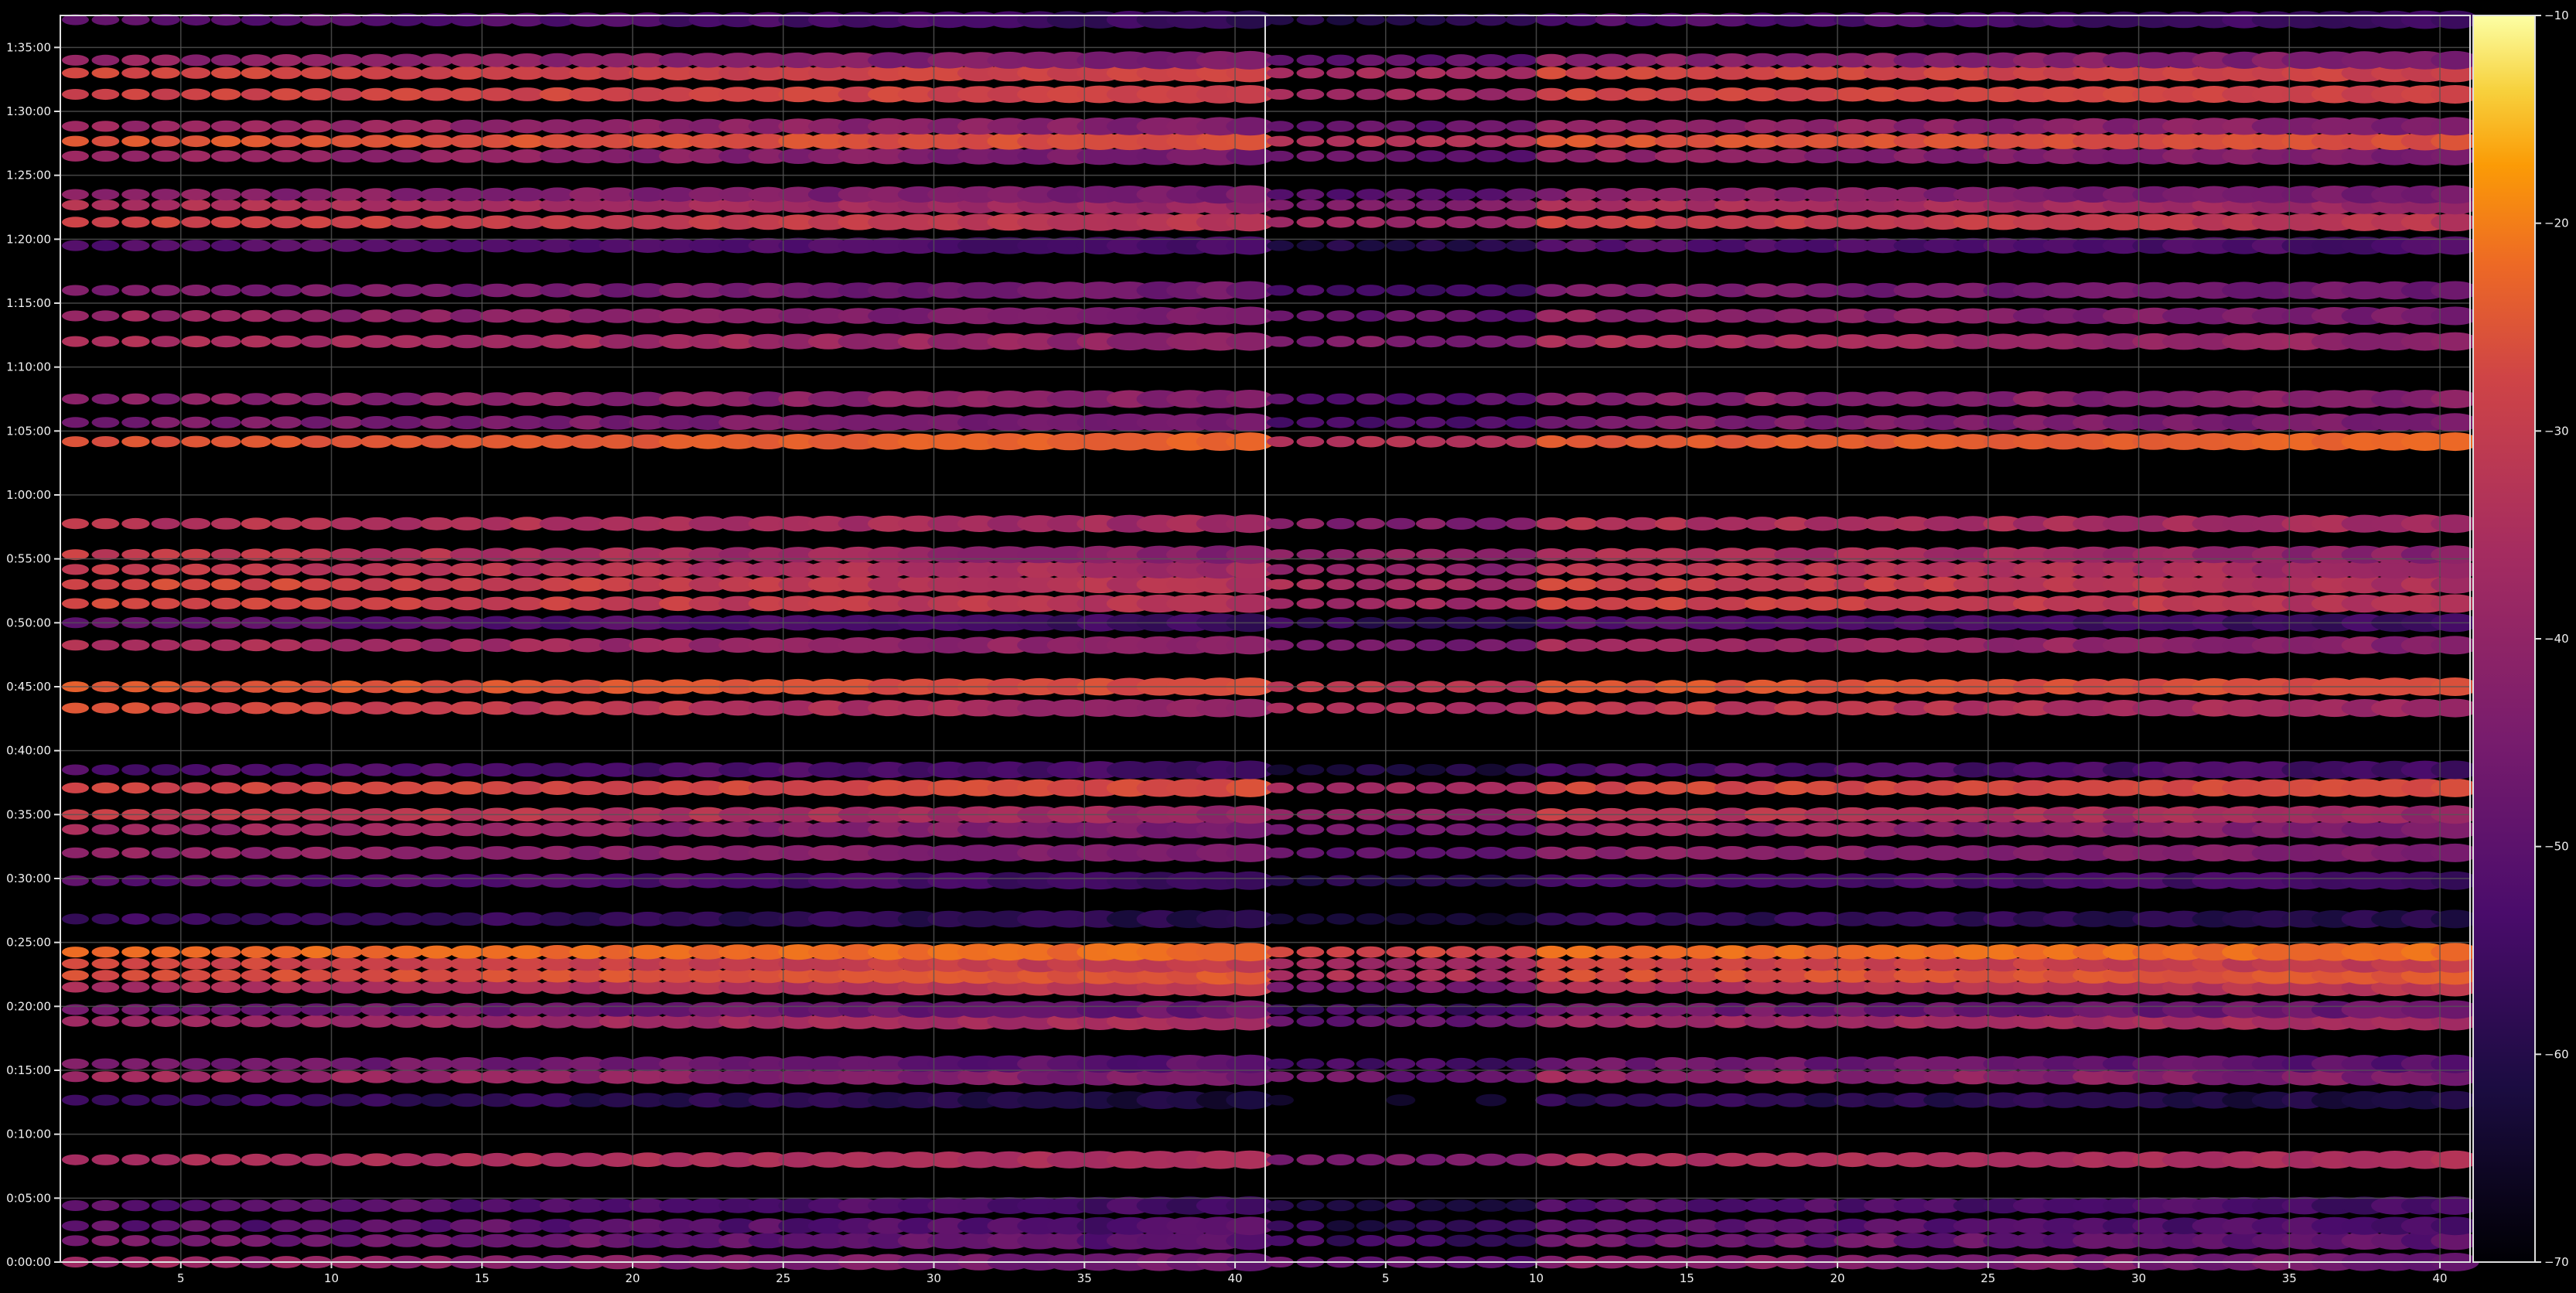  Describe the element at coordinates (1386, 1278) in the screenshot. I see `x-tick-label: 5` at that location.